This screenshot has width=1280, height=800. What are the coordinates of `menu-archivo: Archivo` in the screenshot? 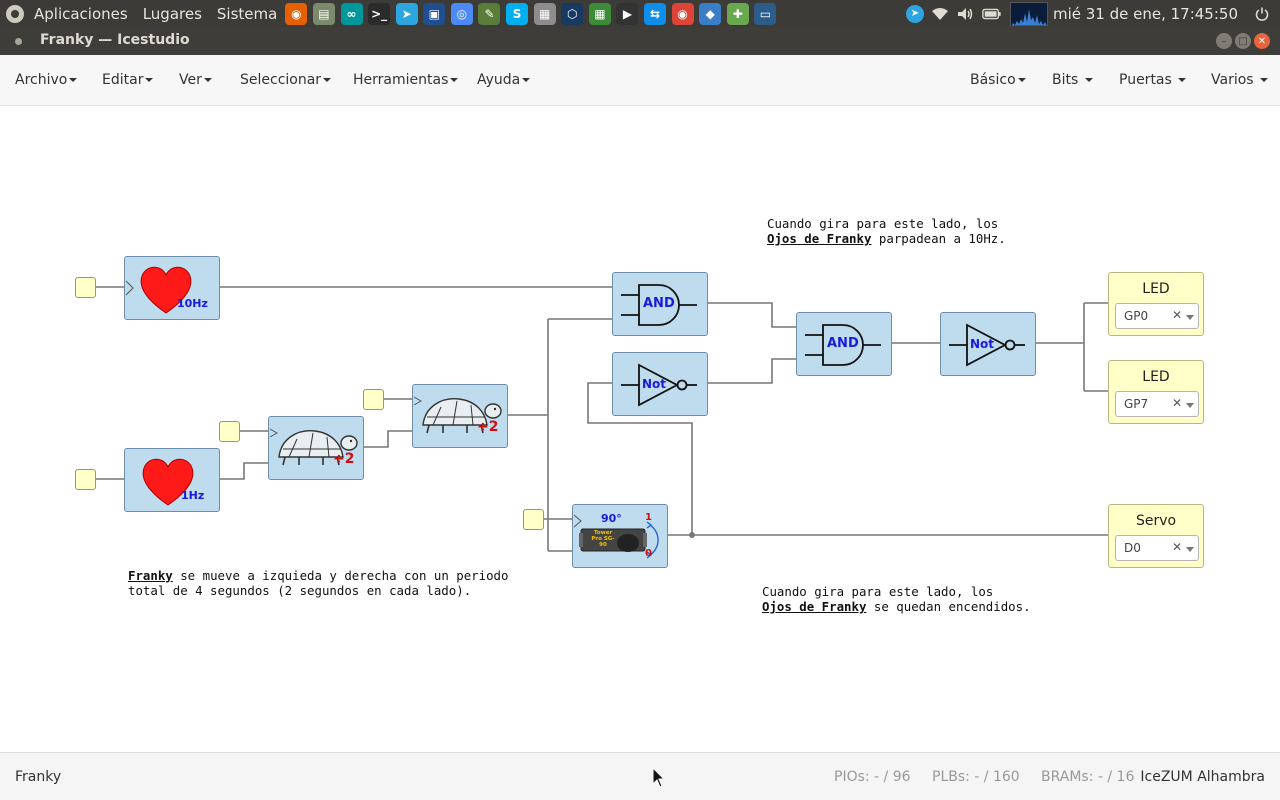 It's located at (46, 80).